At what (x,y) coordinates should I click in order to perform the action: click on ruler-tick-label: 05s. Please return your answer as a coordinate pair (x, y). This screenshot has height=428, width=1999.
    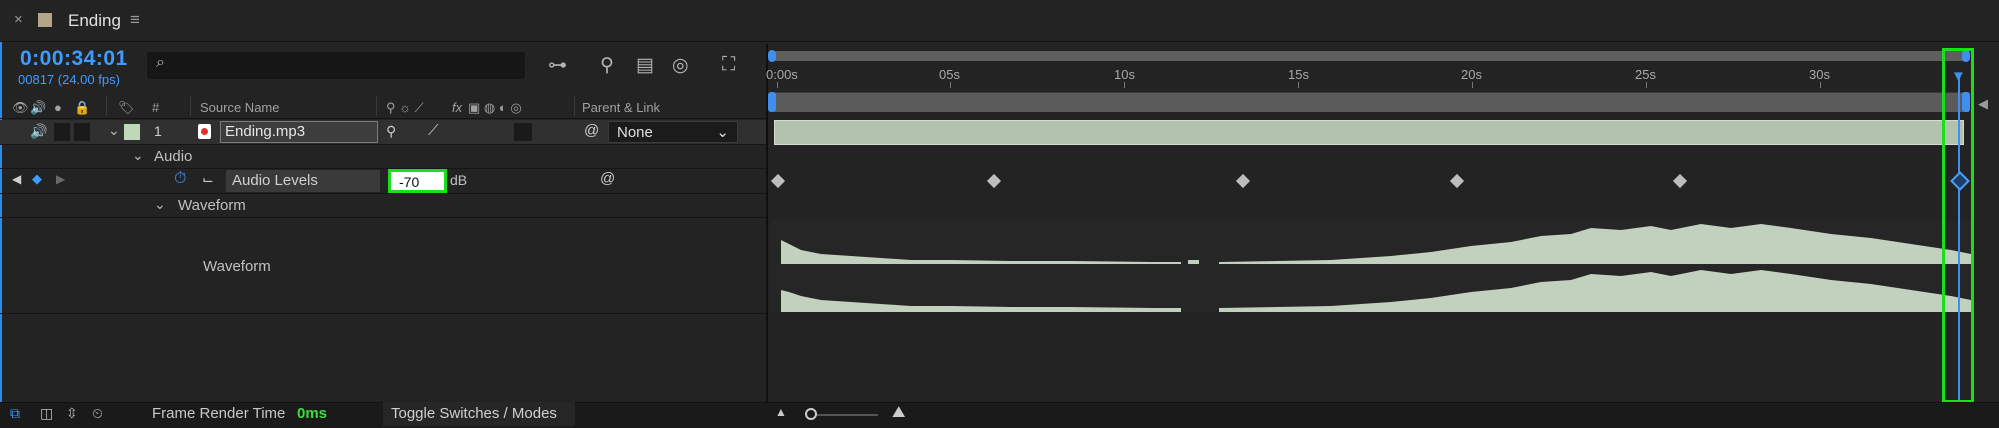
    Looking at the image, I should click on (949, 74).